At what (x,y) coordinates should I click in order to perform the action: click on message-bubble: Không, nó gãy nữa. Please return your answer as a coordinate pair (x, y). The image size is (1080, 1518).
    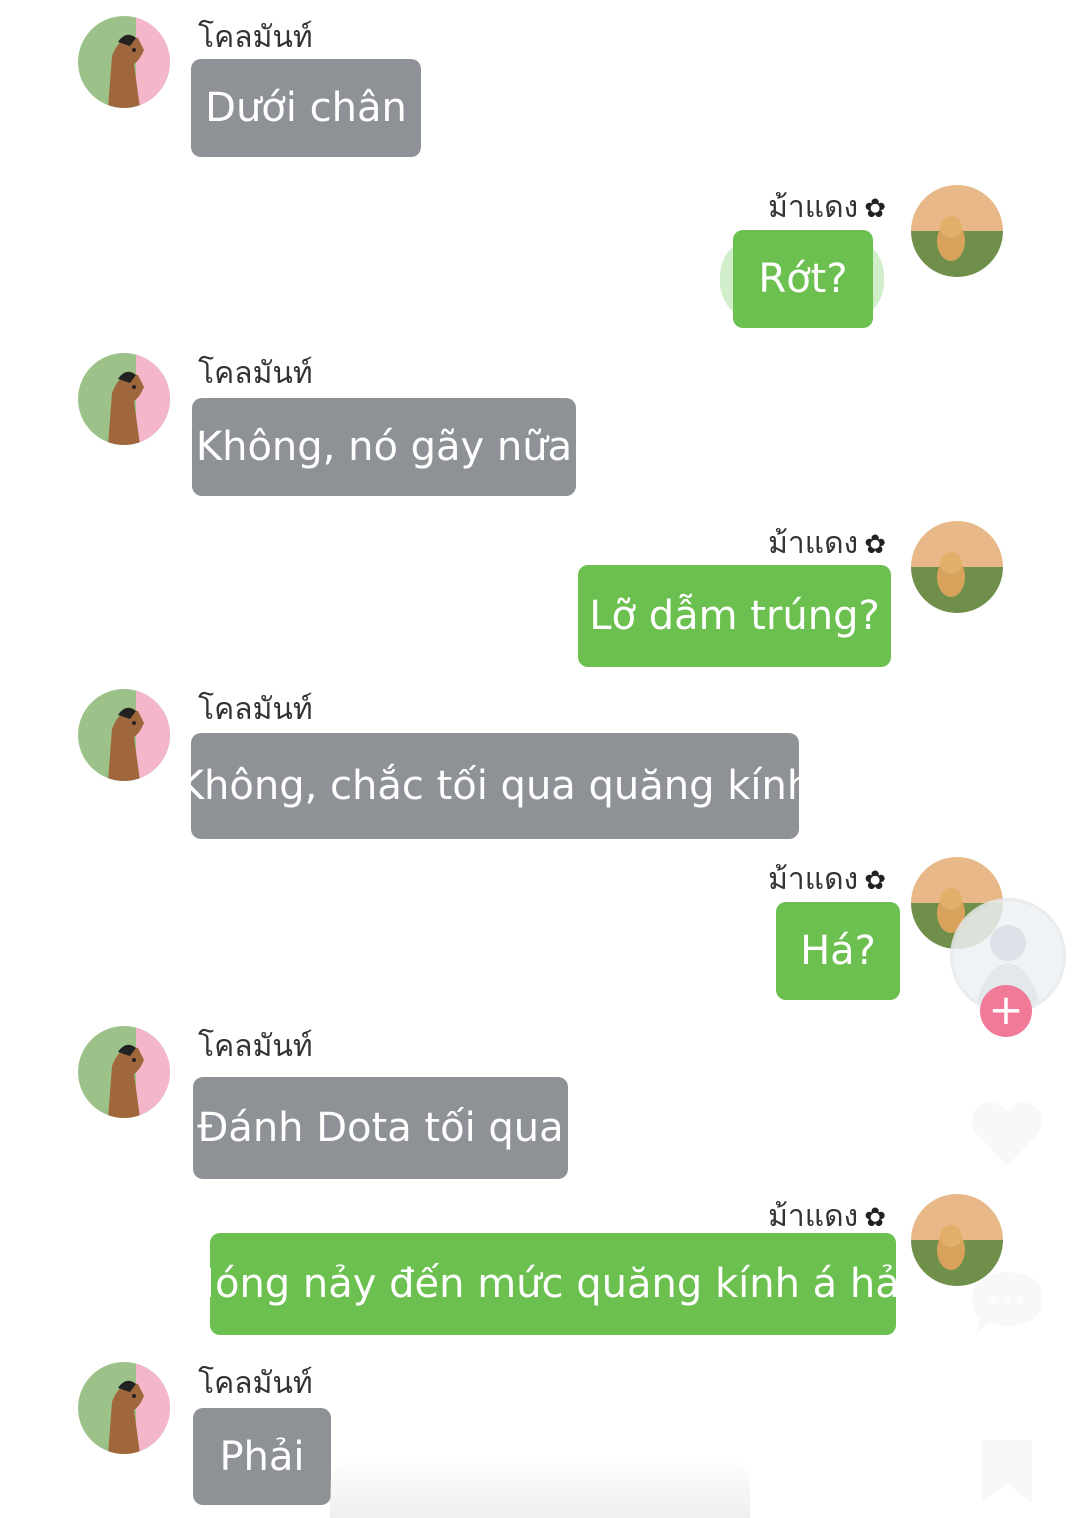
    Looking at the image, I should click on (384, 447).